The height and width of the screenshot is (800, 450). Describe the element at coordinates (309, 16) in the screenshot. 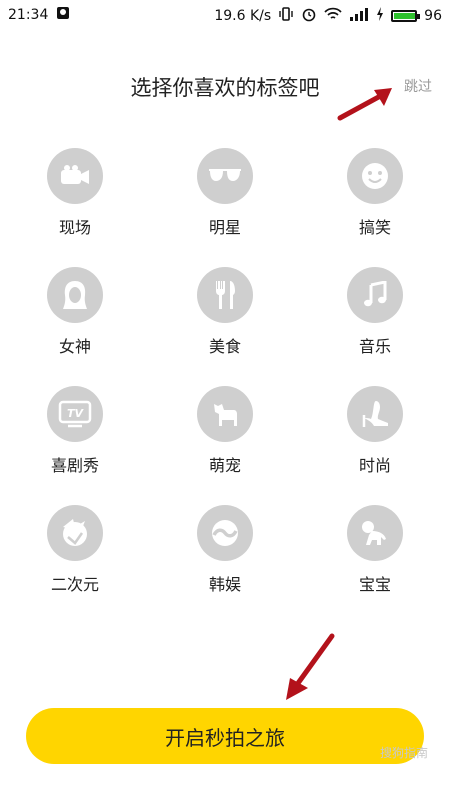

I see `alarm-icon` at that location.